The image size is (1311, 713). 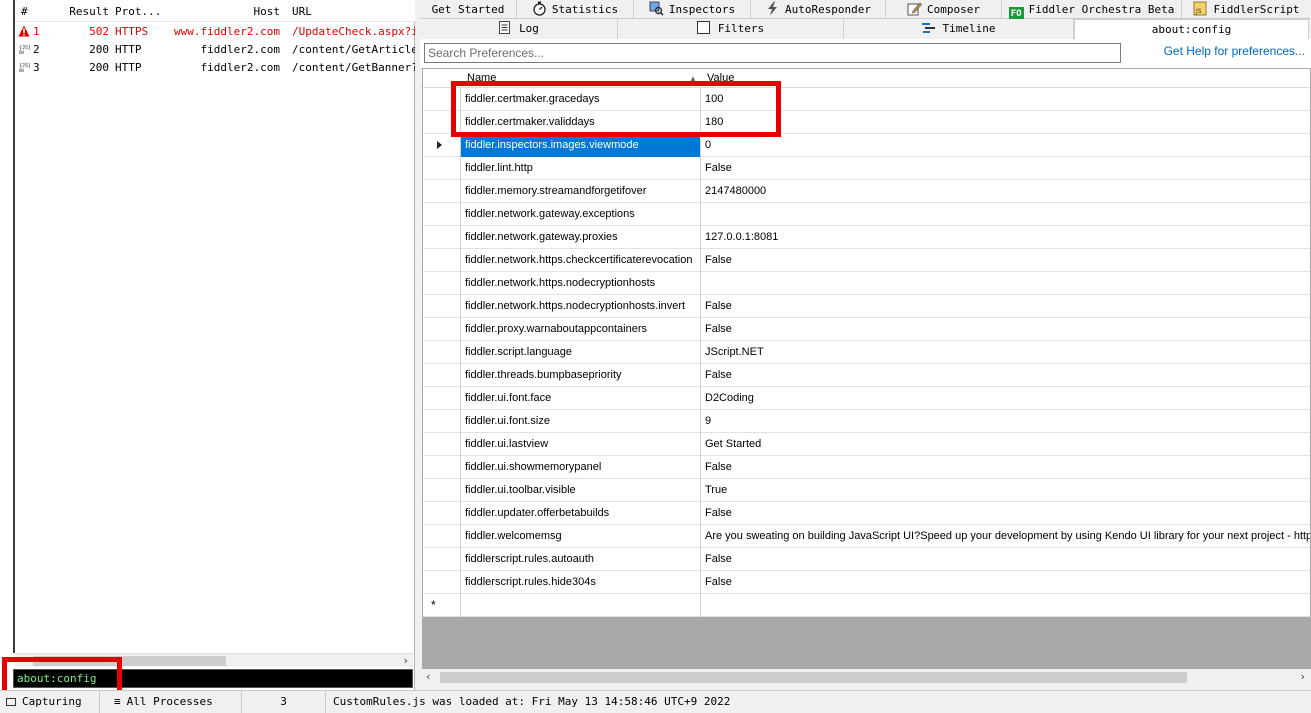 I want to click on tab-fiddler-orchestra: FO Fiddler Orchestra Beta, so click(x=1092, y=11).